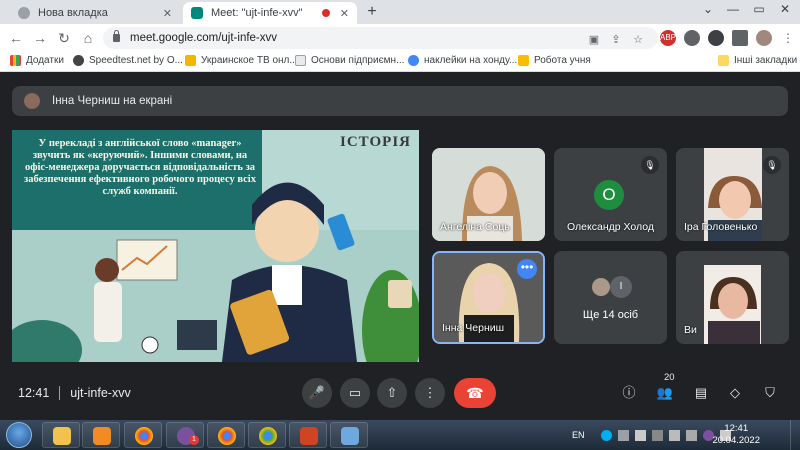 Image resolution: width=800 pixels, height=450 pixels. Describe the element at coordinates (392, 393) in the screenshot. I see `present-screen-button: ⇧` at that location.